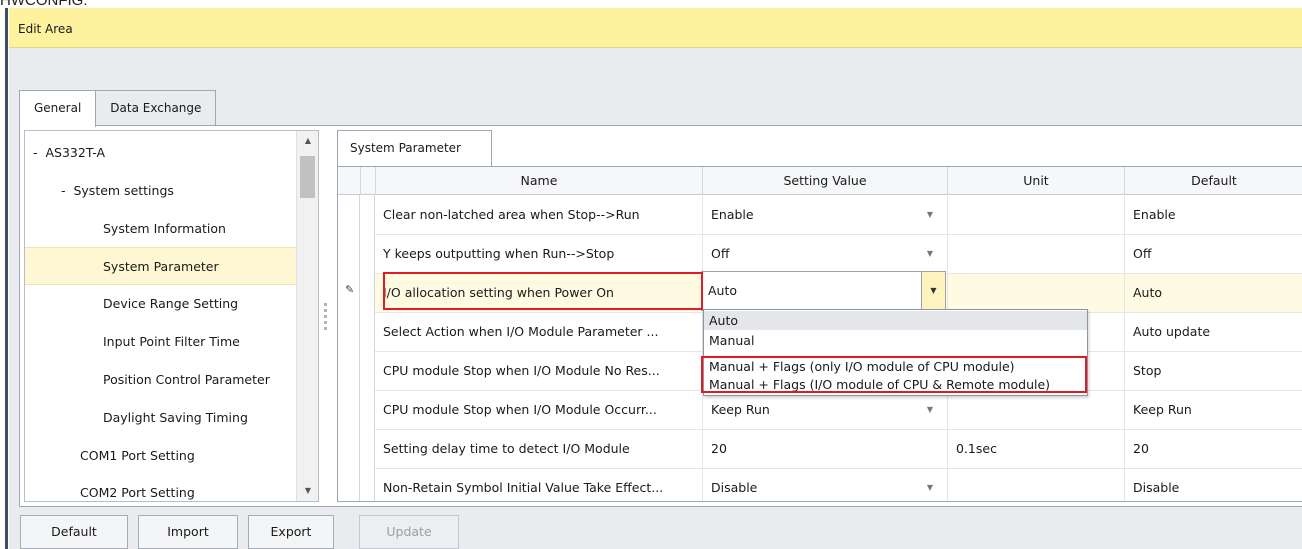 Image resolution: width=1302 pixels, height=549 pixels. What do you see at coordinates (1035, 181) in the screenshot?
I see `header-unit: Unit` at bounding box center [1035, 181].